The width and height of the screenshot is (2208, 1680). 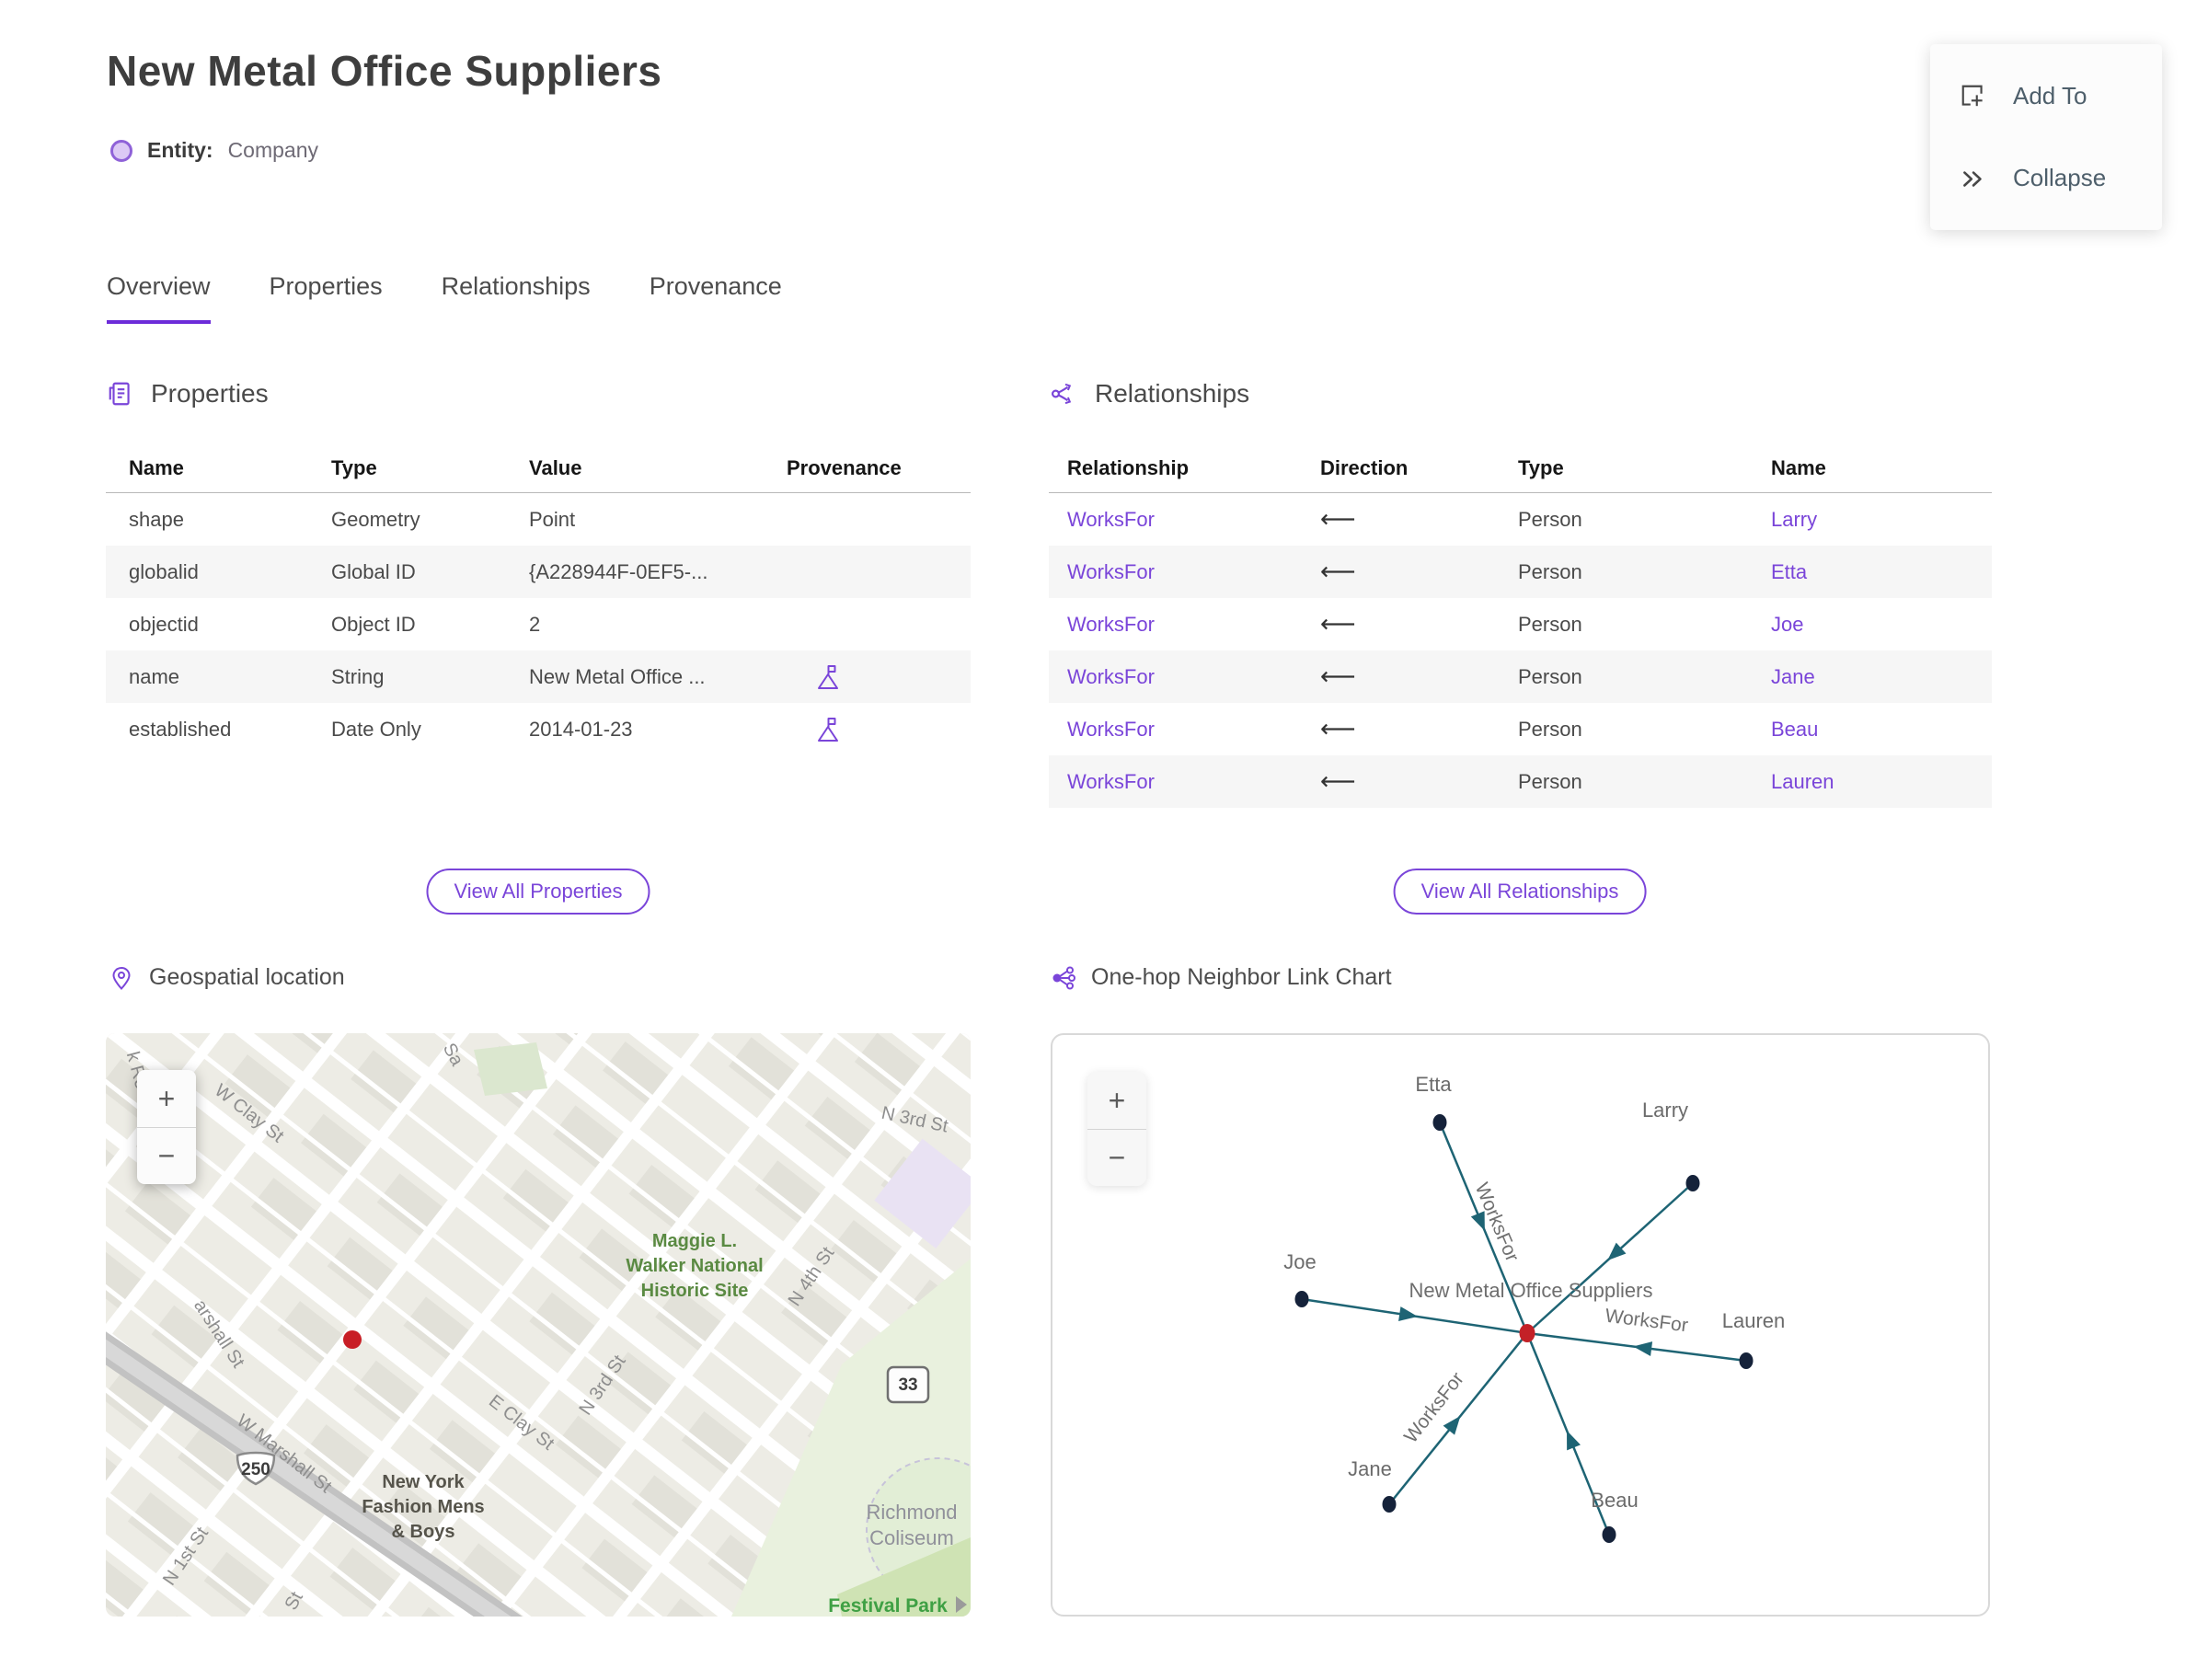 What do you see at coordinates (326, 298) in the screenshot?
I see `tab-properties: Properties` at bounding box center [326, 298].